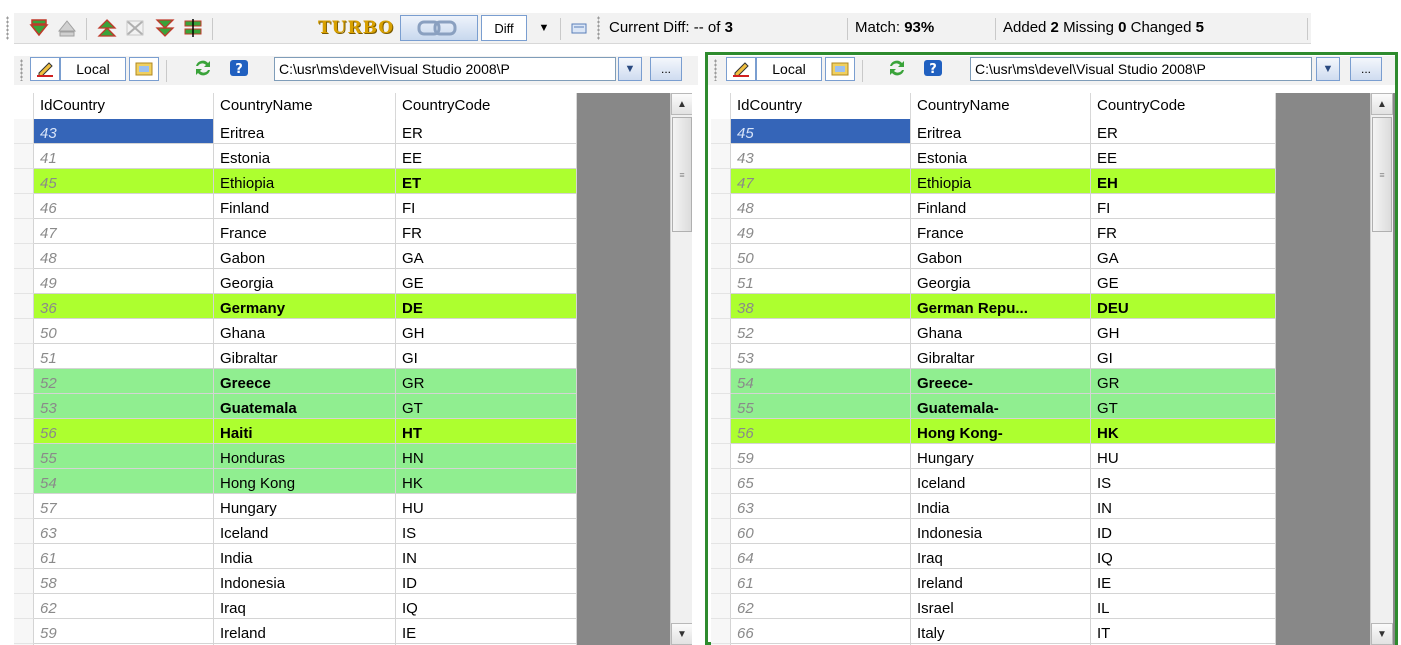 This screenshot has height=645, width=1401. What do you see at coordinates (821, 481) in the screenshot?
I see `cell-id: 65` at bounding box center [821, 481].